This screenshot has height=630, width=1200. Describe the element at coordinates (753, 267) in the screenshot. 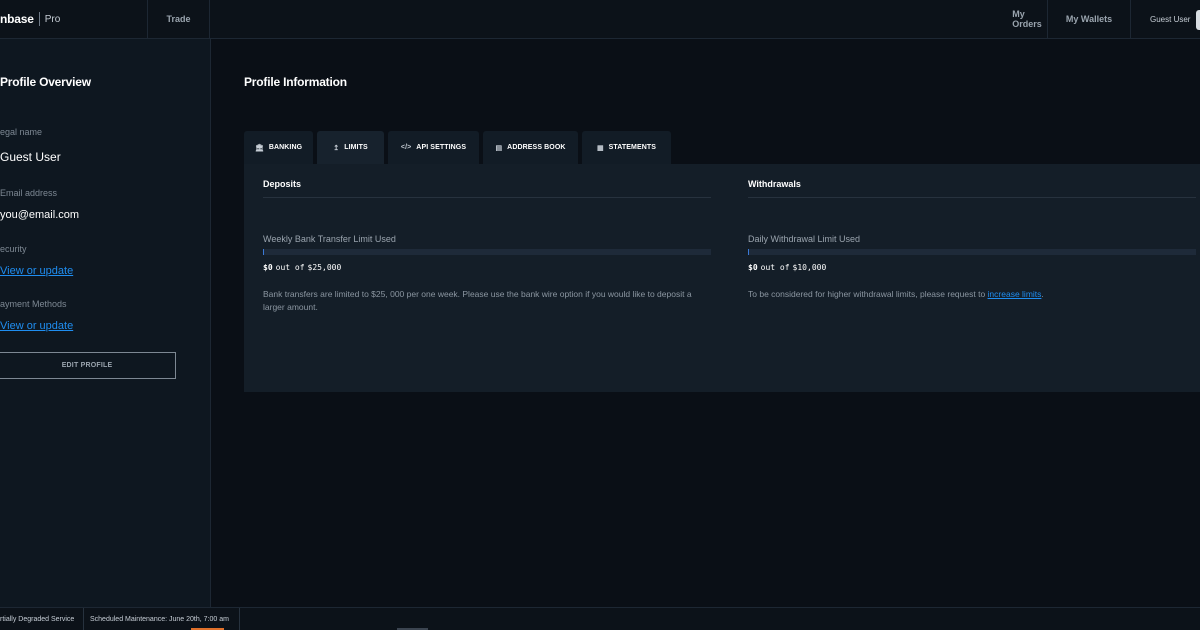

I see `withdrawal-used: $0` at that location.